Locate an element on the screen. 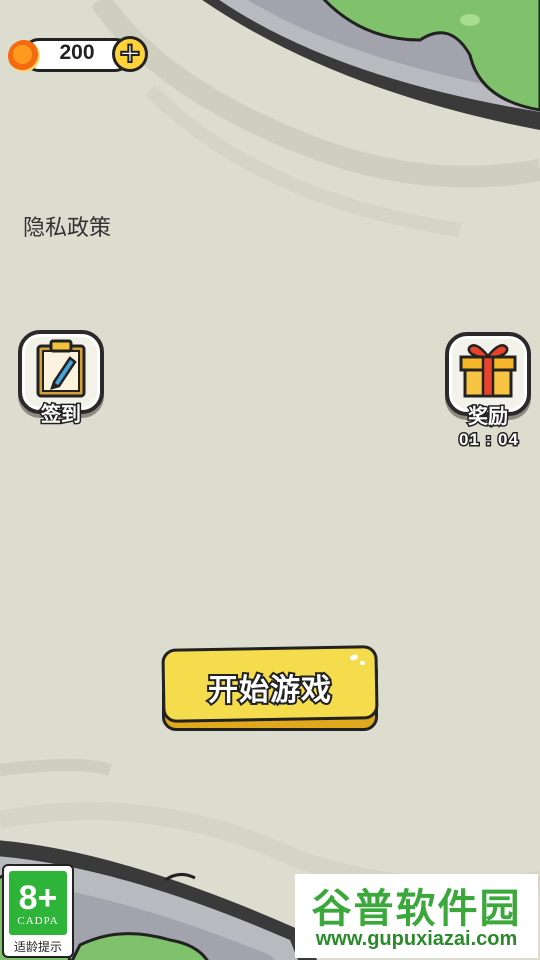 The width and height of the screenshot is (540, 960). coin-counter: 200 + is located at coordinates (78, 56).